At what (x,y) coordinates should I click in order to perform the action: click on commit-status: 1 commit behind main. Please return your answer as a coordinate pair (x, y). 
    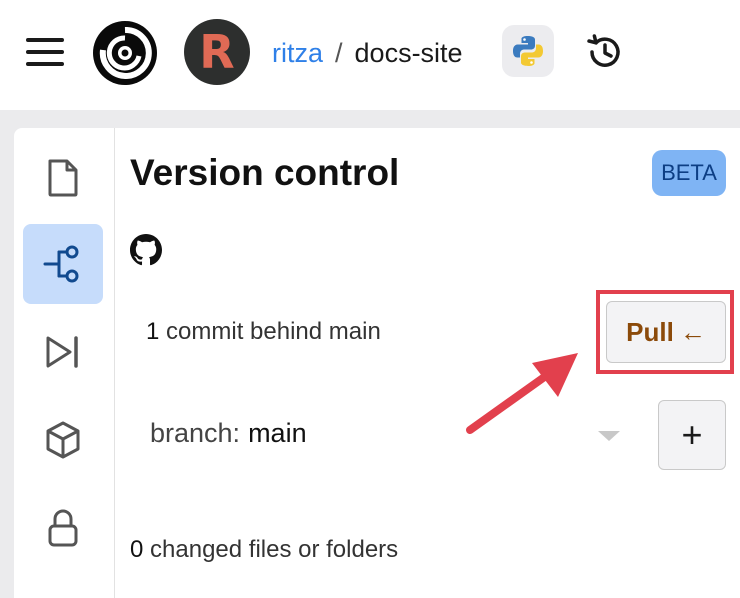
    Looking at the image, I should click on (263, 332).